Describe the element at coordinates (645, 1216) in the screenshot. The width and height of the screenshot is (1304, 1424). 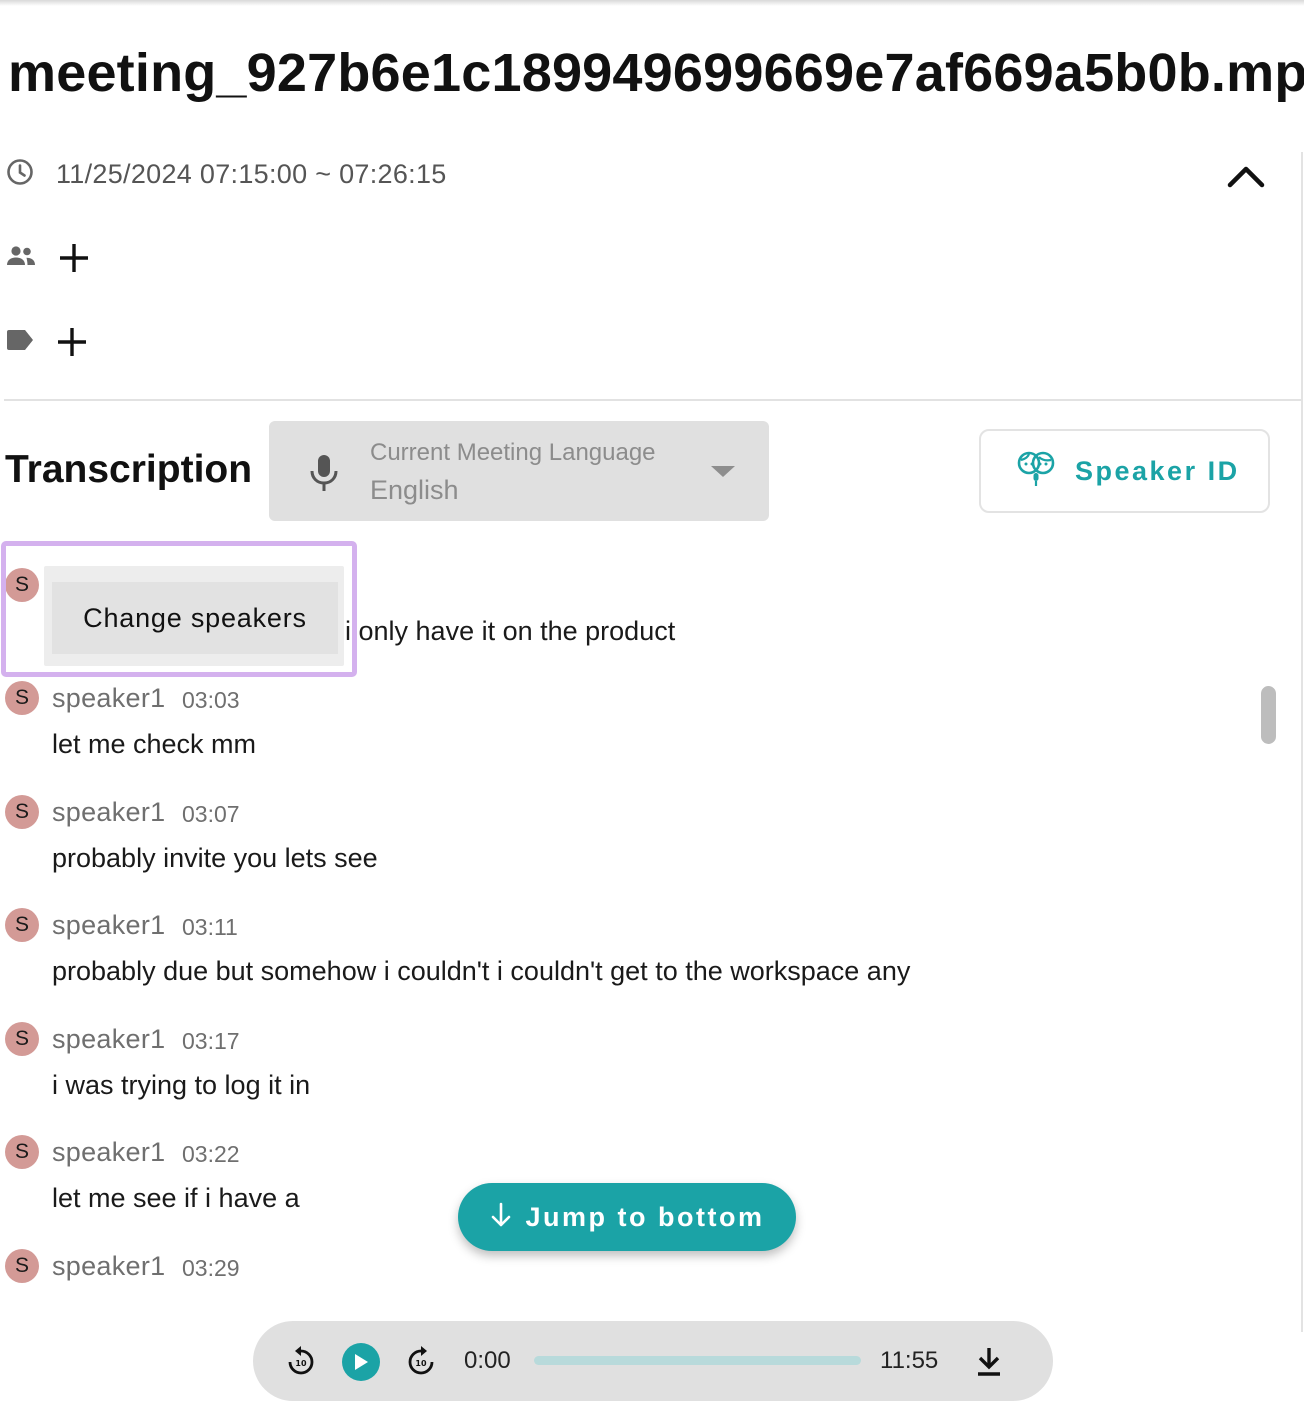
I see `jump-to-bottom-label: Jump to bottom` at that location.